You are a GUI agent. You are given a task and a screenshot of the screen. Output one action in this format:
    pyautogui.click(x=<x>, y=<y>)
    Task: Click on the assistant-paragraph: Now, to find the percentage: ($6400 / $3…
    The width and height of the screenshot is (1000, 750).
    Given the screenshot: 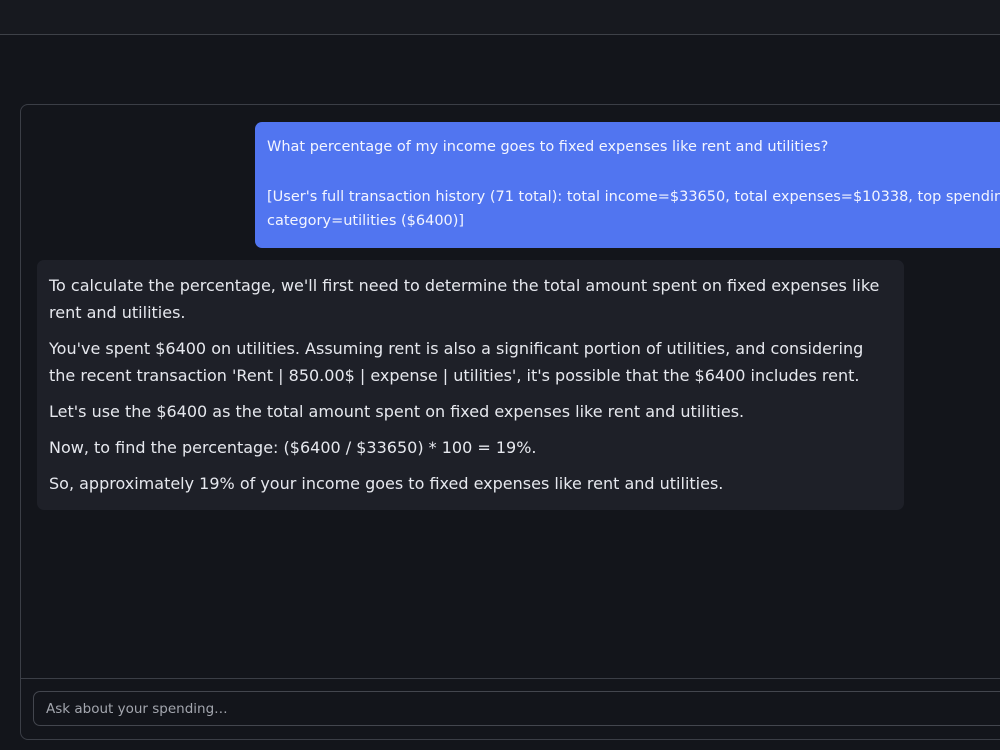 What is the action you would take?
    pyautogui.click(x=293, y=447)
    